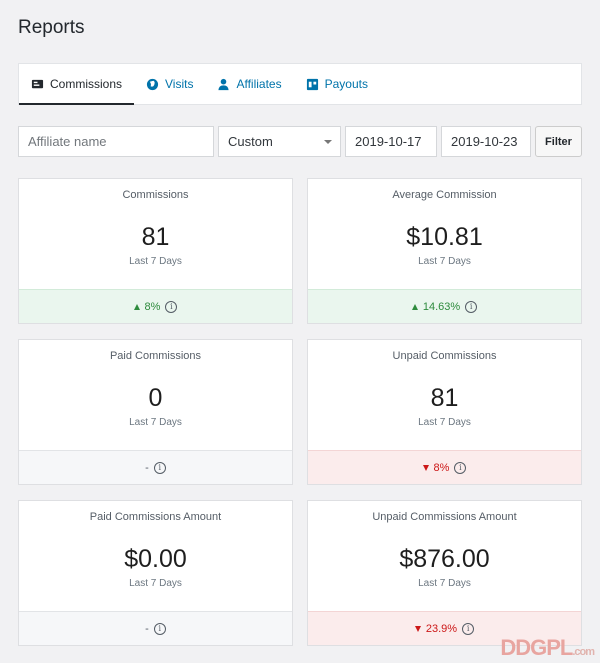  Describe the element at coordinates (155, 356) in the screenshot. I see `card-label: Paid Commissions` at that location.